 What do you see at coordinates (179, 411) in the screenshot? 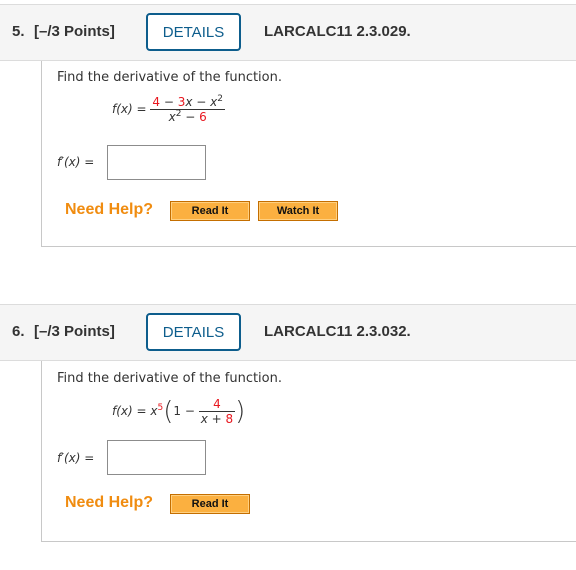
I see `function-expression: f(x) = x5(1 − 4 x + 8 )` at bounding box center [179, 411].